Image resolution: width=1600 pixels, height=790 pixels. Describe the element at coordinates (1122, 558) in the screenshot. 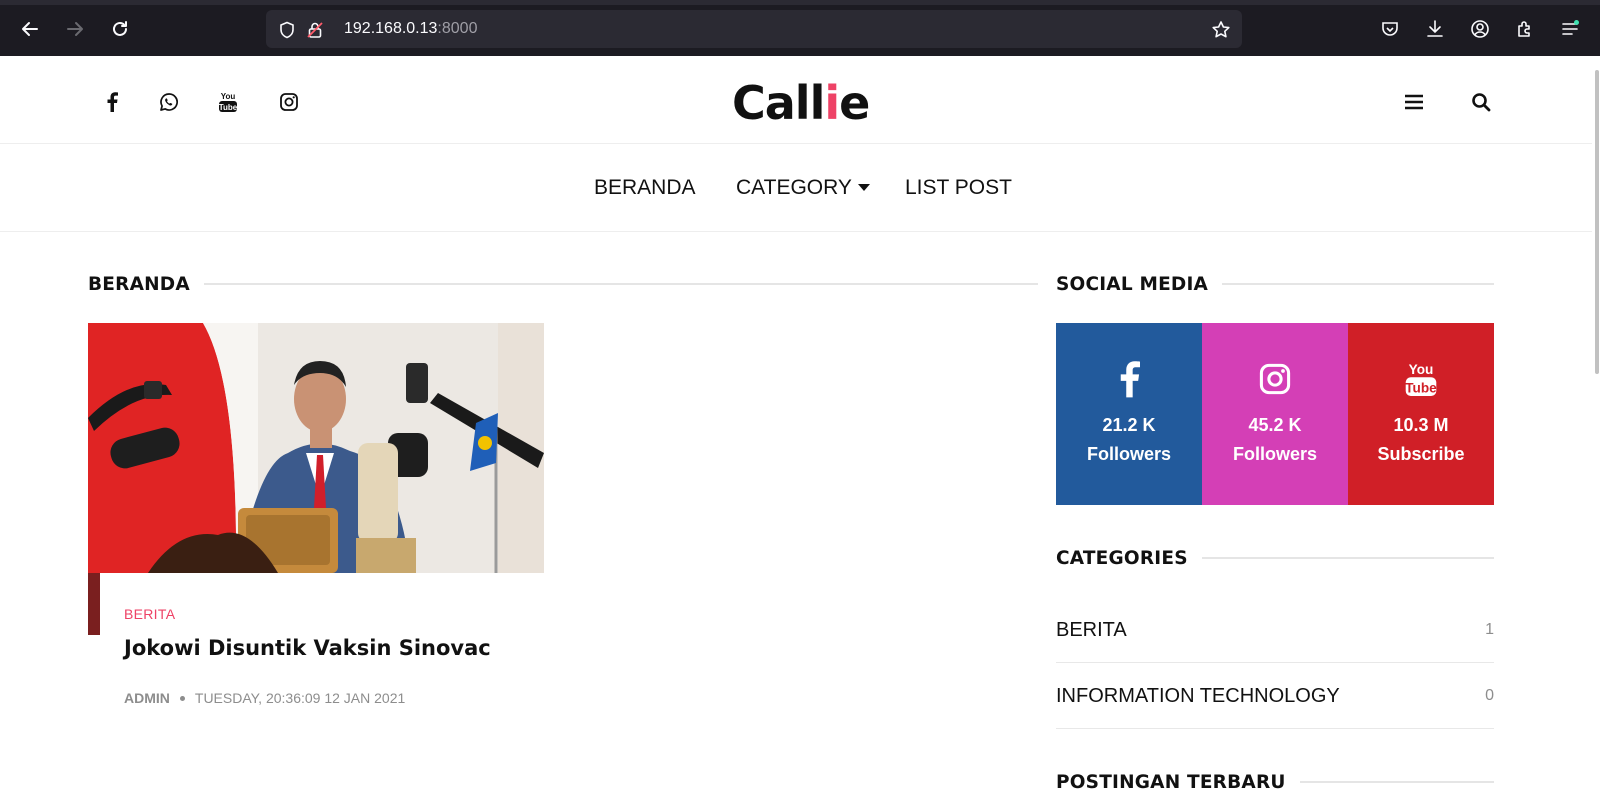

I see `categories-heading: CATEGORIES` at that location.